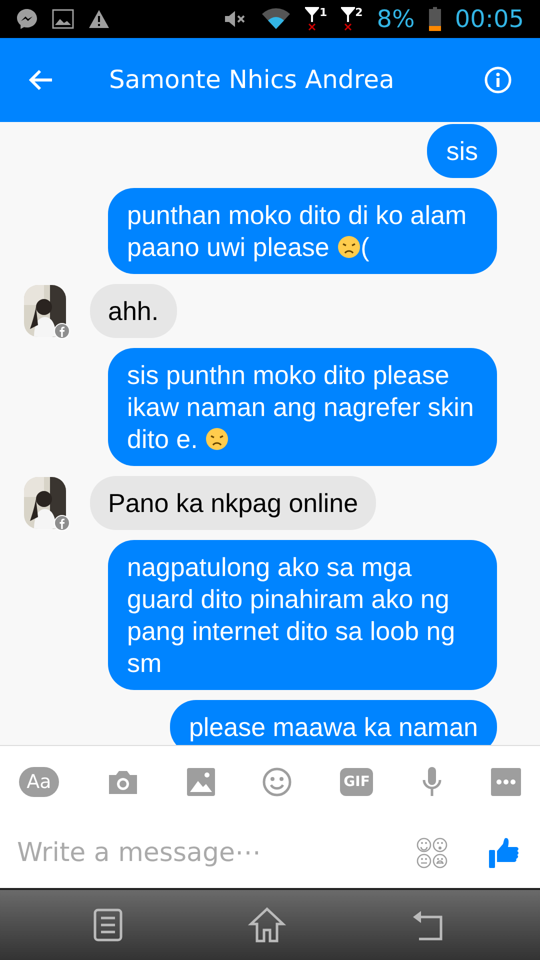  I want to click on sim-number: 2, so click(359, 12).